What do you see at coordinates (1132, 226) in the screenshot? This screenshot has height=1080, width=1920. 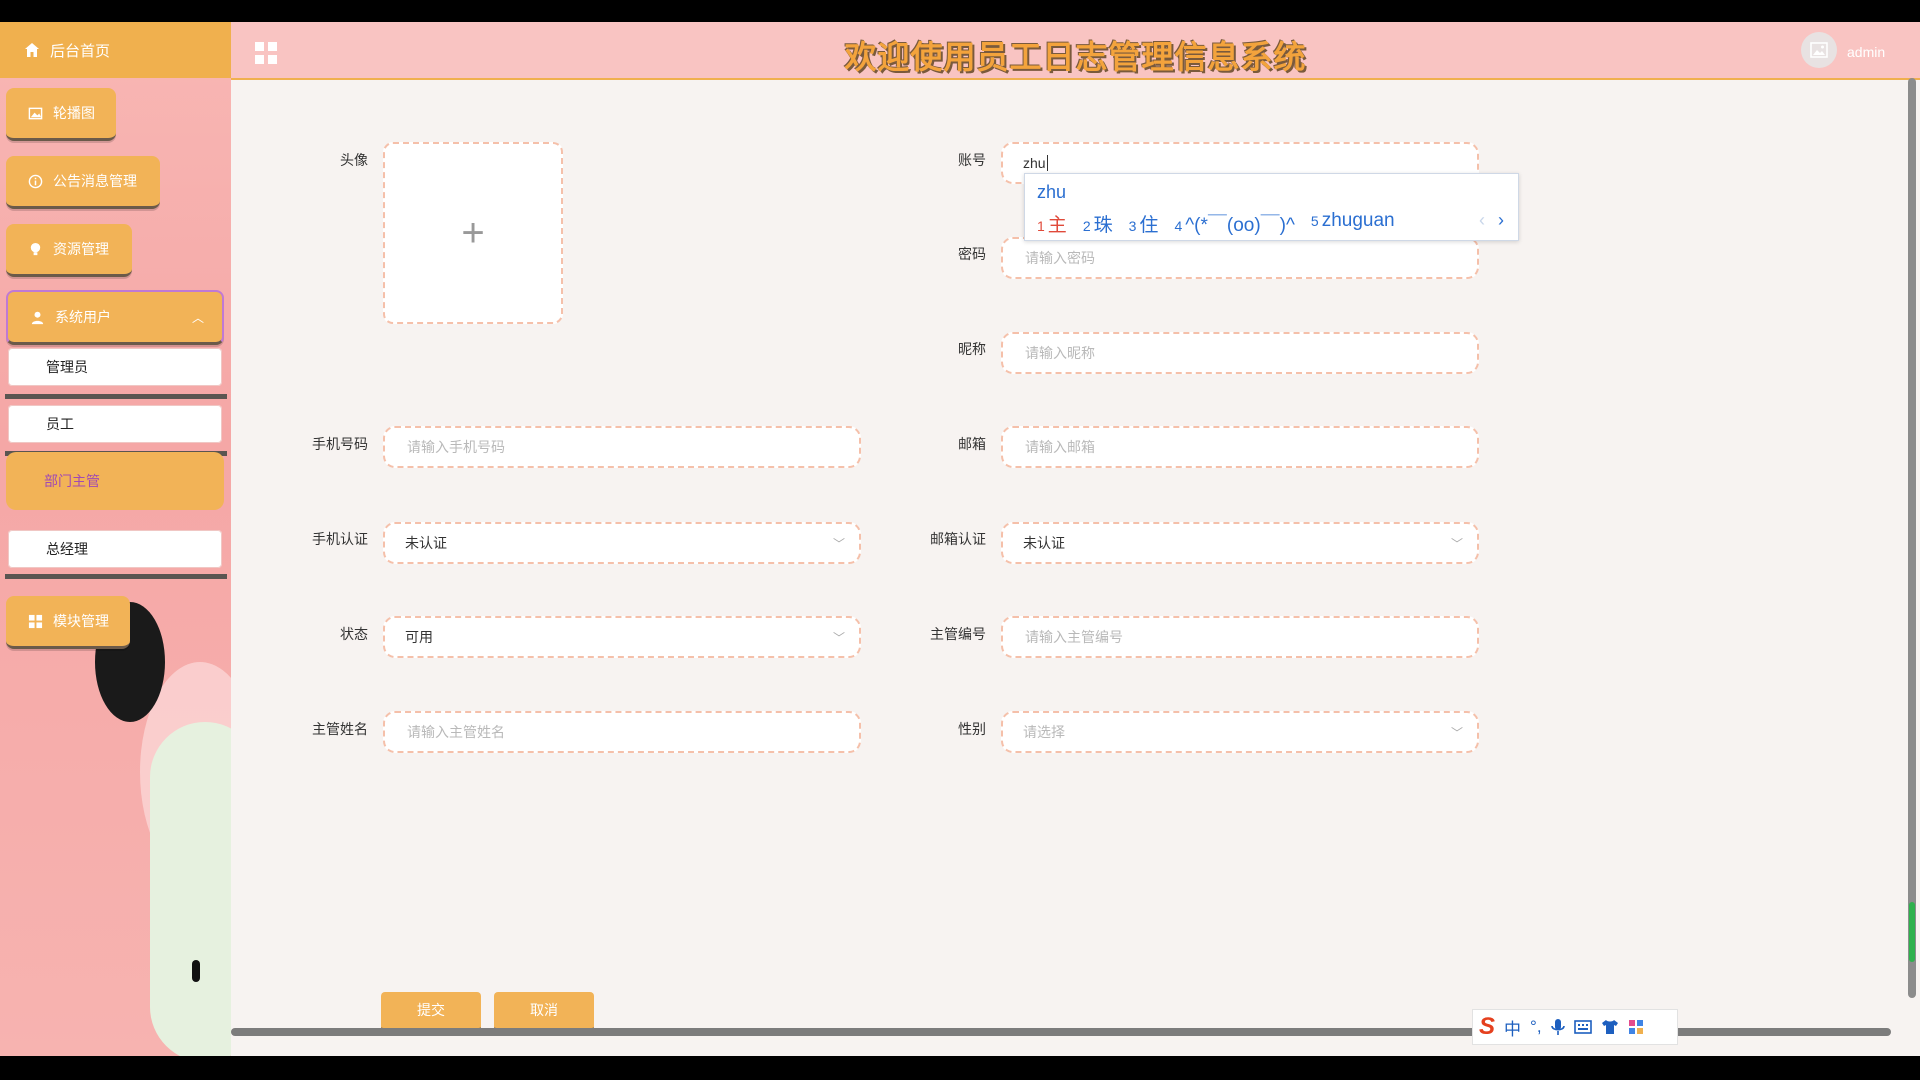 I see `ime-candidate-number: 3` at bounding box center [1132, 226].